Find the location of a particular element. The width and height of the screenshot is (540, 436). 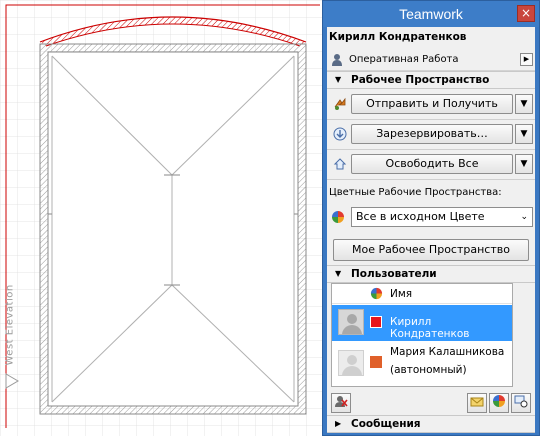

palette-title: Teamwork is located at coordinates (431, 14).